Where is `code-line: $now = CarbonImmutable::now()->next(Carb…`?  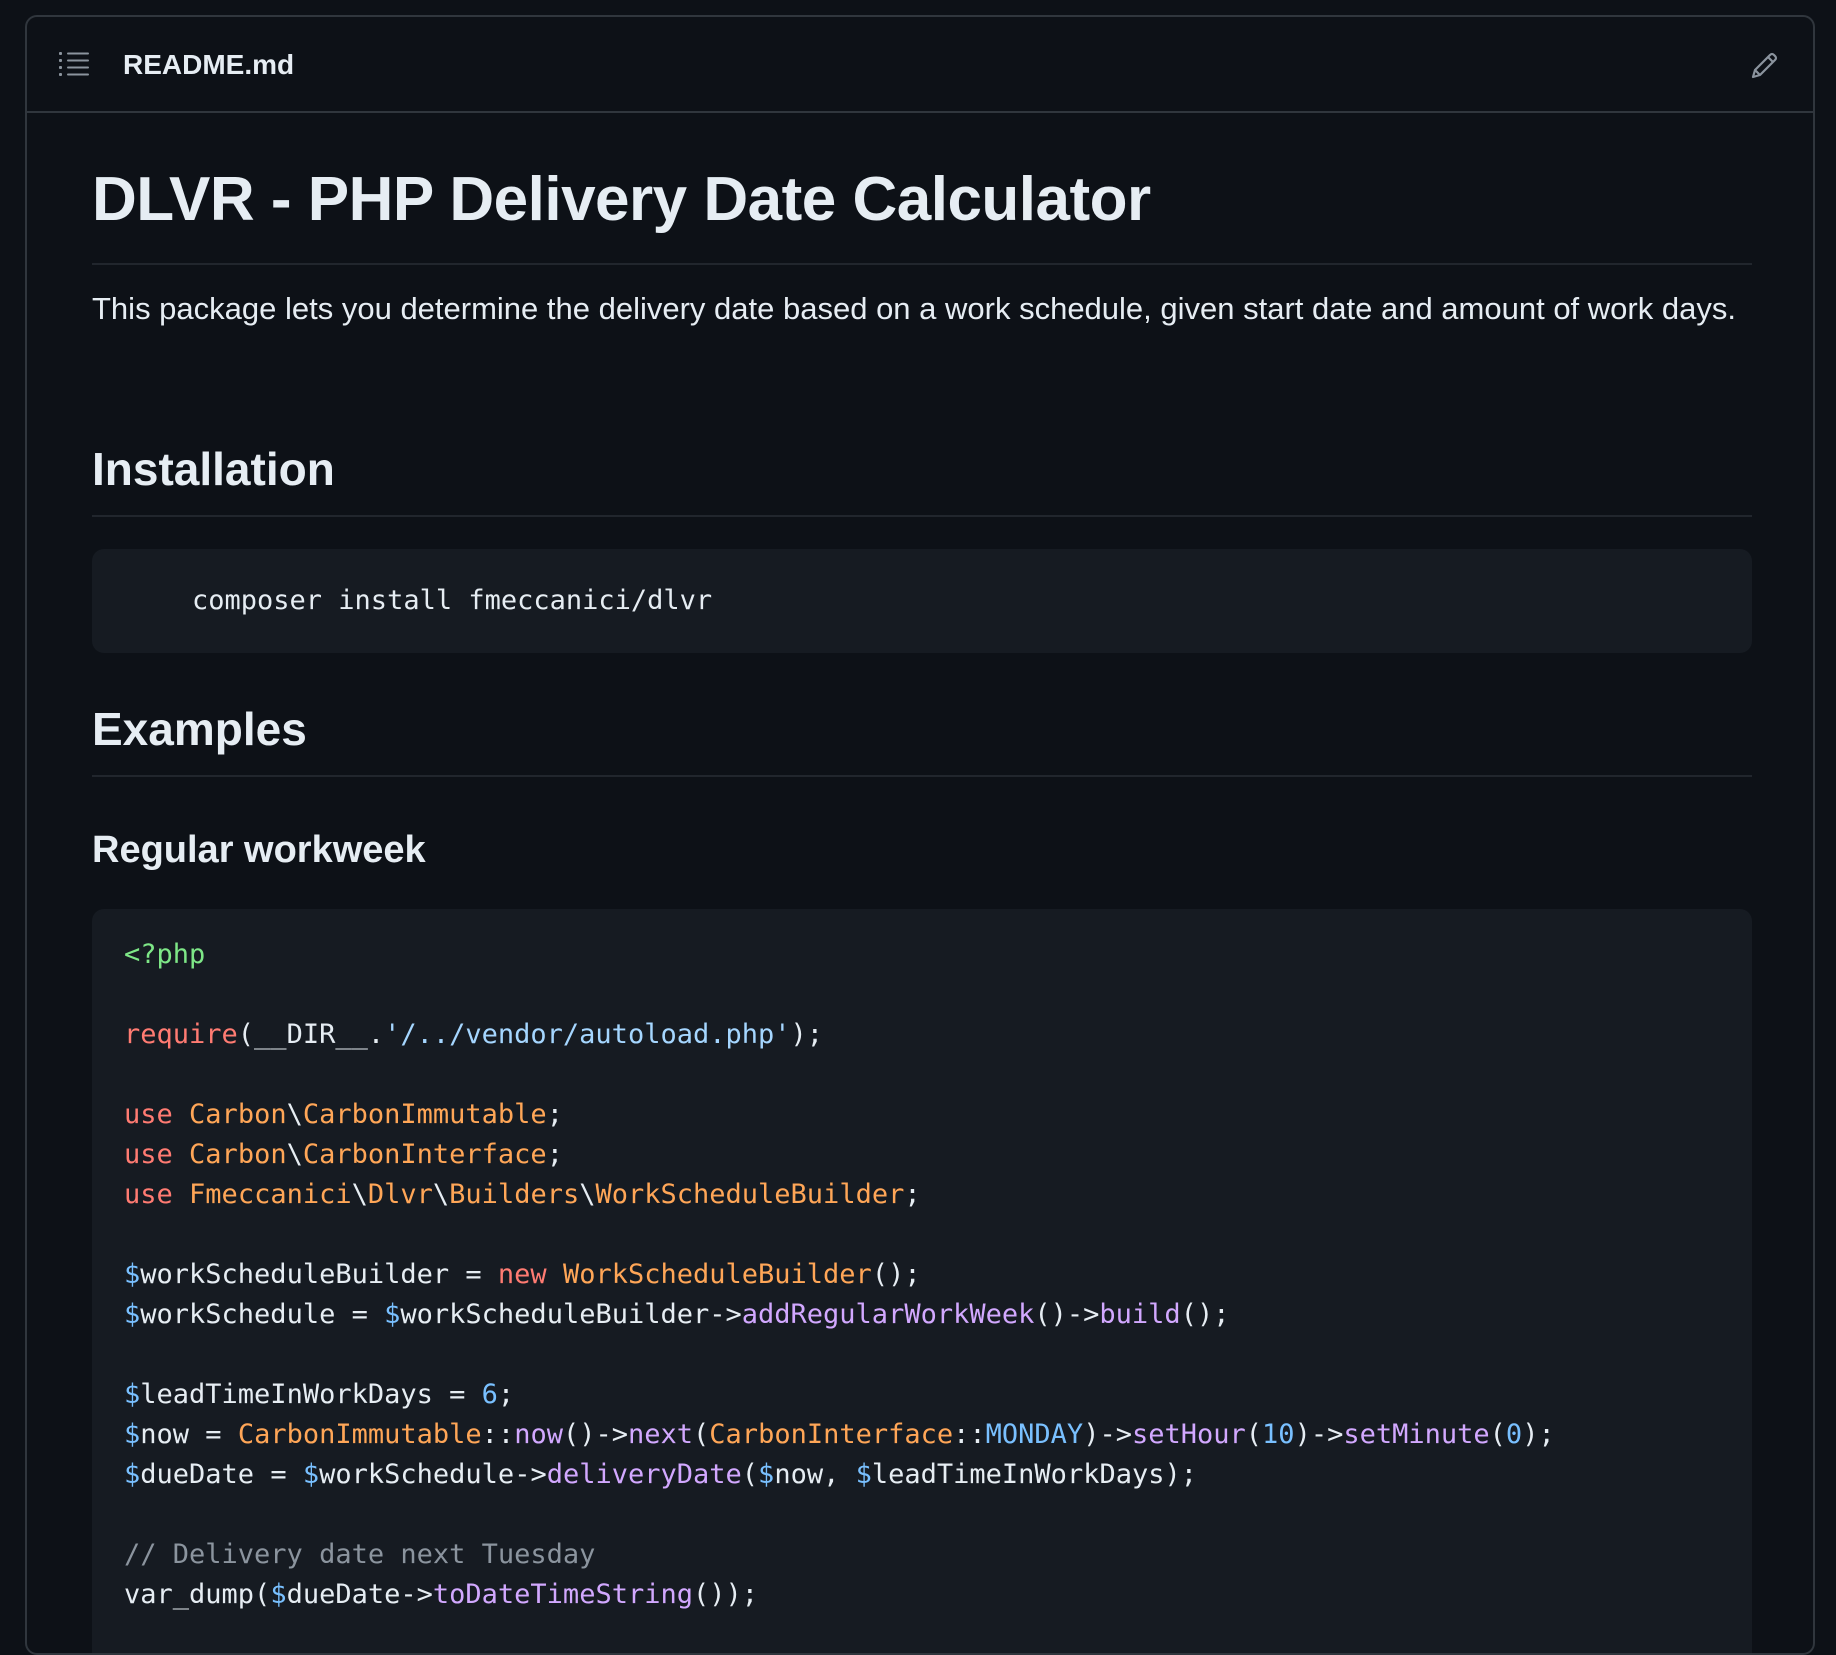
code-line: $now = CarbonImmutable::now()->next(Carb… is located at coordinates (839, 1434).